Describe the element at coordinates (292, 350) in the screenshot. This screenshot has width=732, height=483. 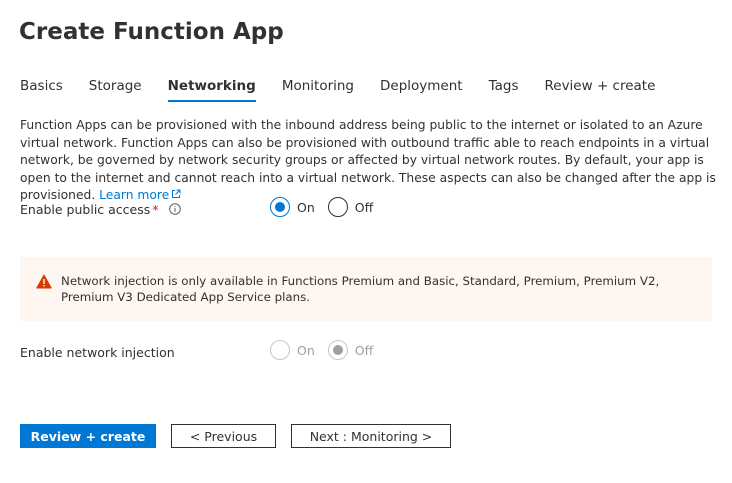
I see `network-injection-on-radio: On` at that location.